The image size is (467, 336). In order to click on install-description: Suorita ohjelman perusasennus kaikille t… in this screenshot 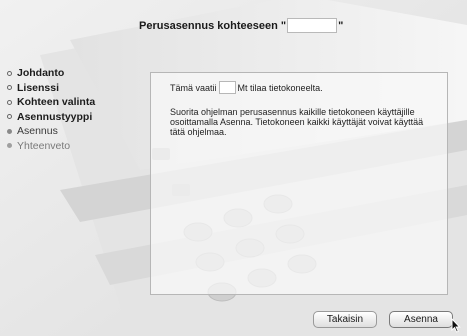, I will do `click(297, 122)`.